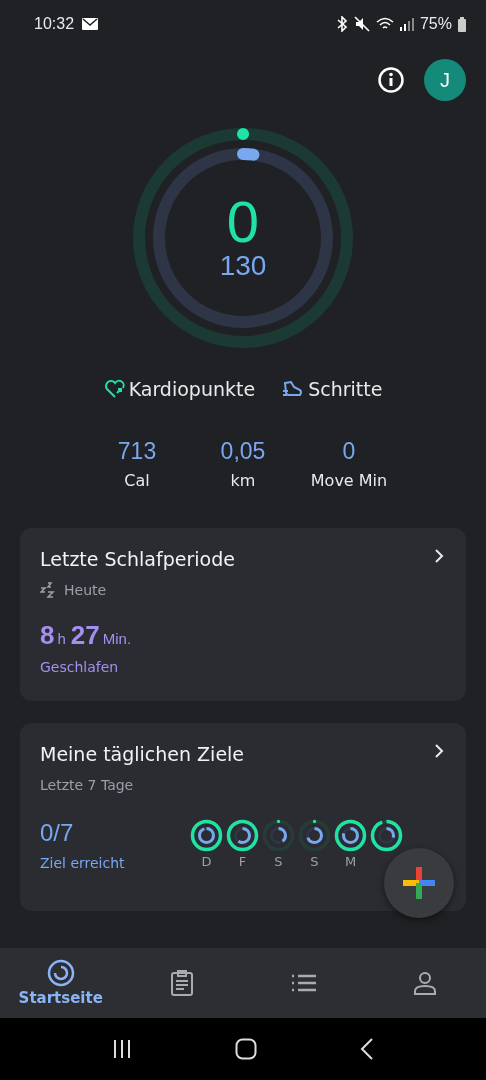  Describe the element at coordinates (361, 24) in the screenshot. I see `mute-icon` at that location.